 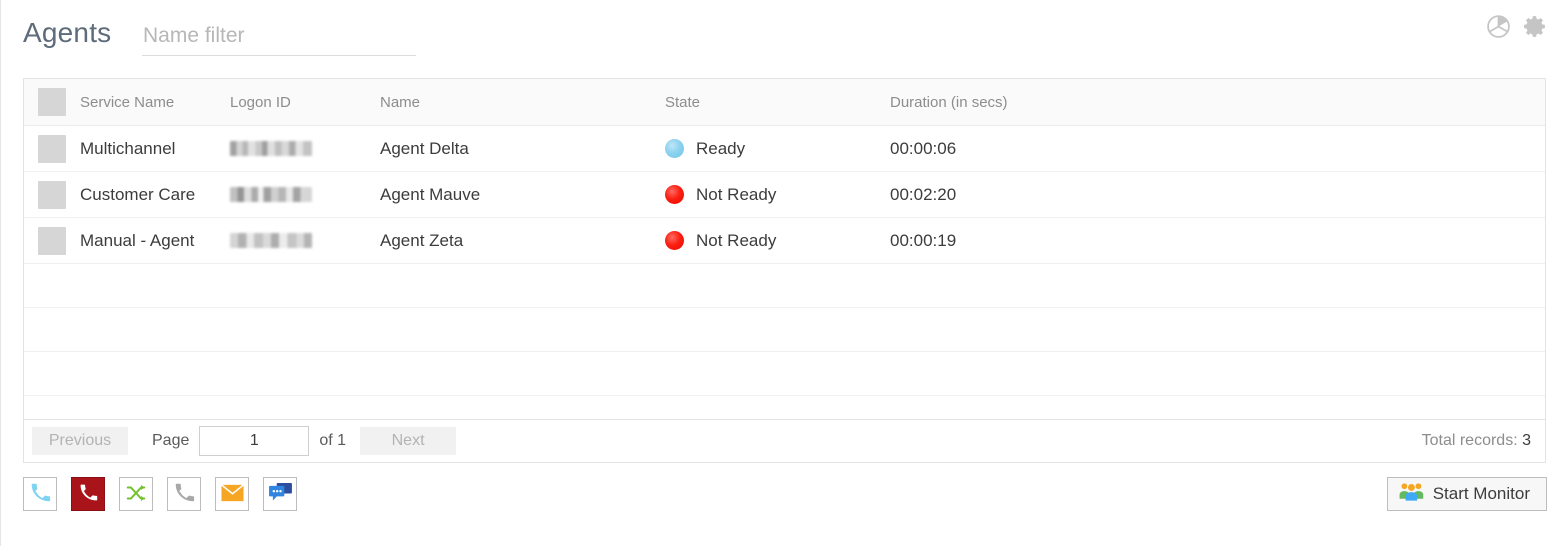 What do you see at coordinates (408, 441) in the screenshot?
I see `next-page-button: Next` at bounding box center [408, 441].